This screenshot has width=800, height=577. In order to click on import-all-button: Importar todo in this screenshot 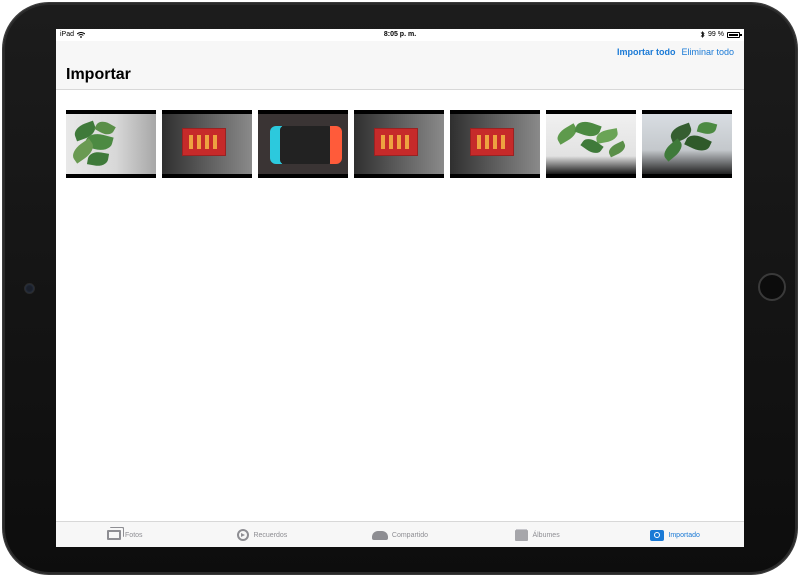, I will do `click(646, 52)`.